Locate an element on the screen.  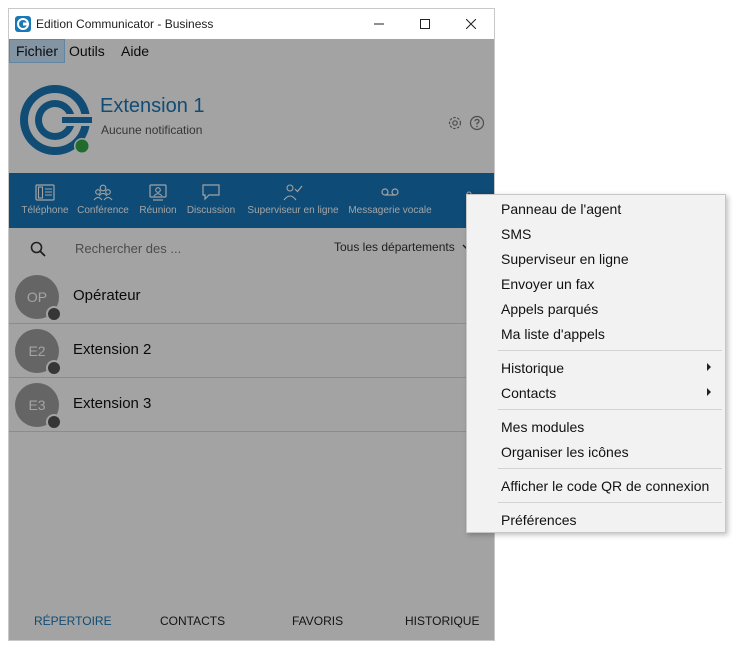
list-item: E2 Extension 2 is located at coordinates (251, 351).